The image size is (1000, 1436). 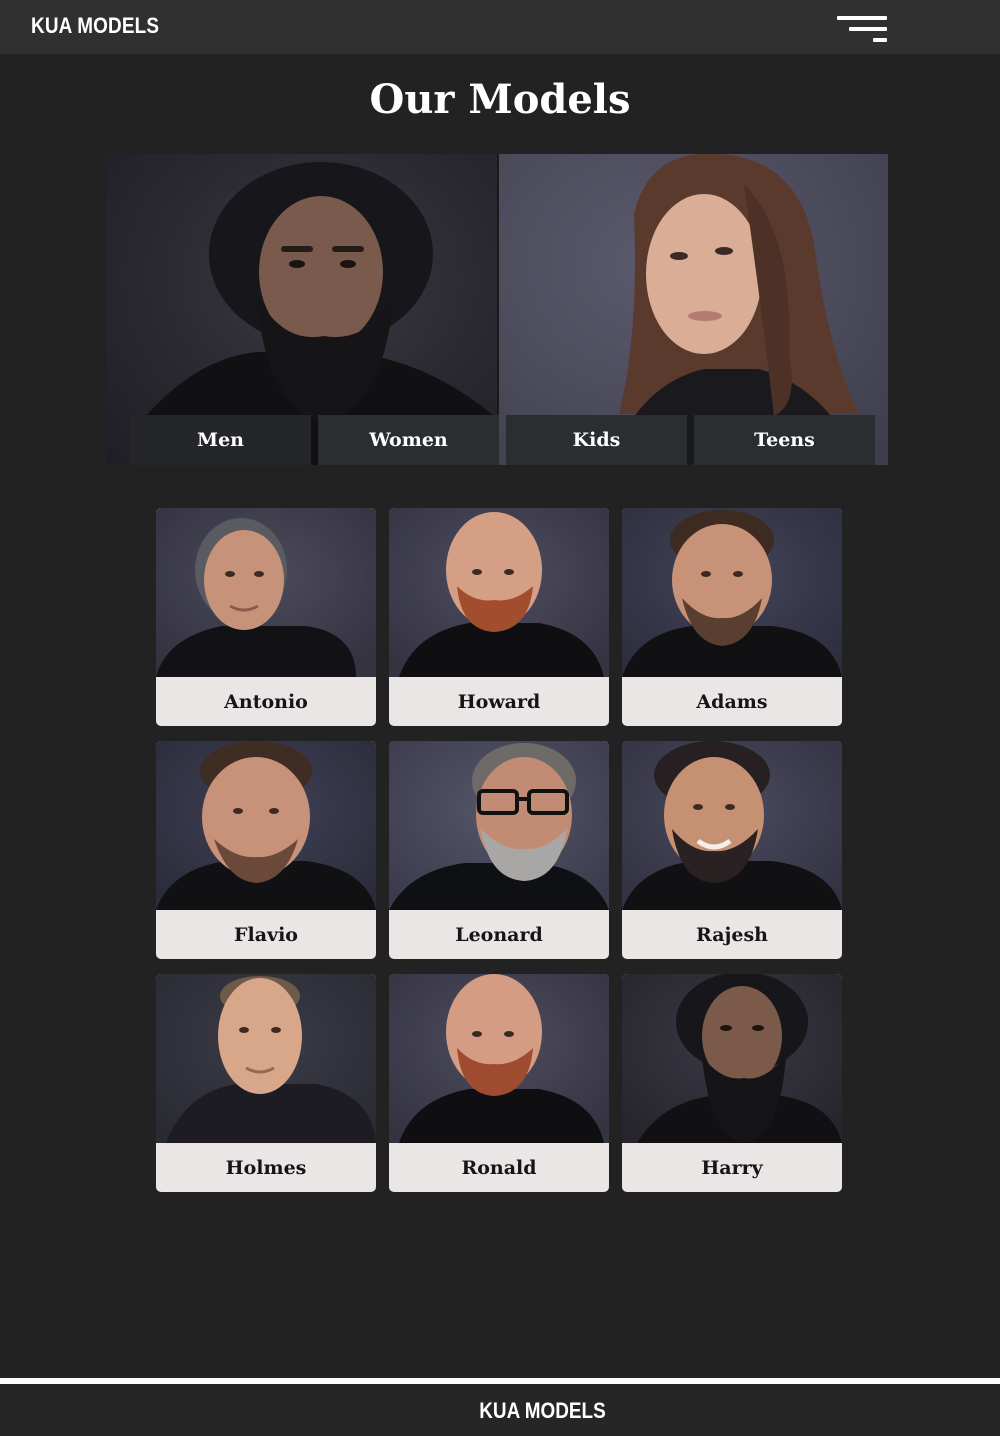 I want to click on footer: KUA MODELS, so click(x=500, y=1410).